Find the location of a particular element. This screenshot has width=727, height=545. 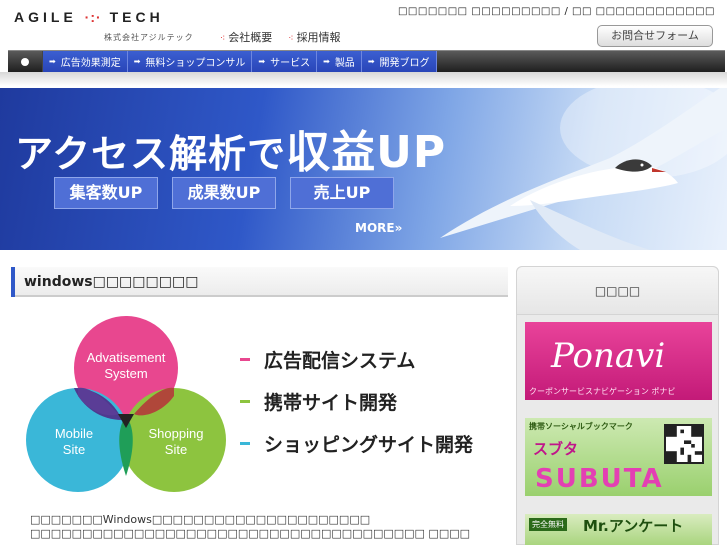

global-nav: ➡ 広告効果測定 ➡ 無料ショップコンサル ➡ サービス ➡ 製品 ➡ 開発ブログ is located at coordinates (366, 61).